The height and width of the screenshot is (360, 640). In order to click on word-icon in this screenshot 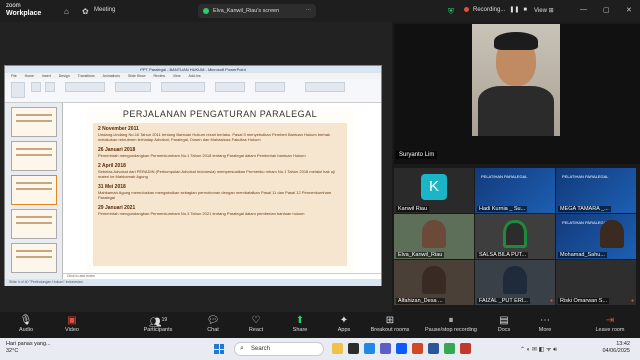, I will do `click(433, 348)`.